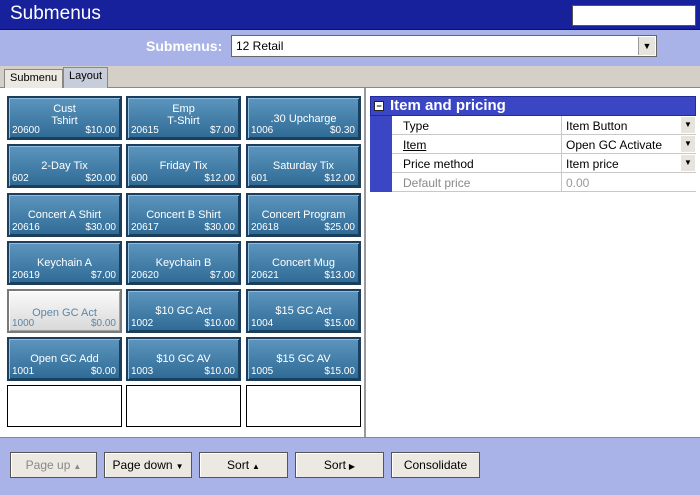  I want to click on menu-button-15-gc-act: $15 GC Act 1004 $15.00, so click(303, 311).